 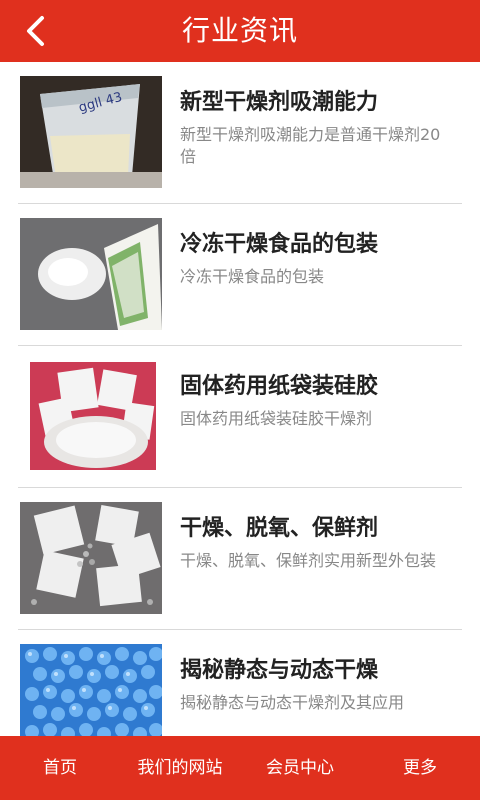 I want to click on app-header: 行业资讯, so click(x=240, y=31).